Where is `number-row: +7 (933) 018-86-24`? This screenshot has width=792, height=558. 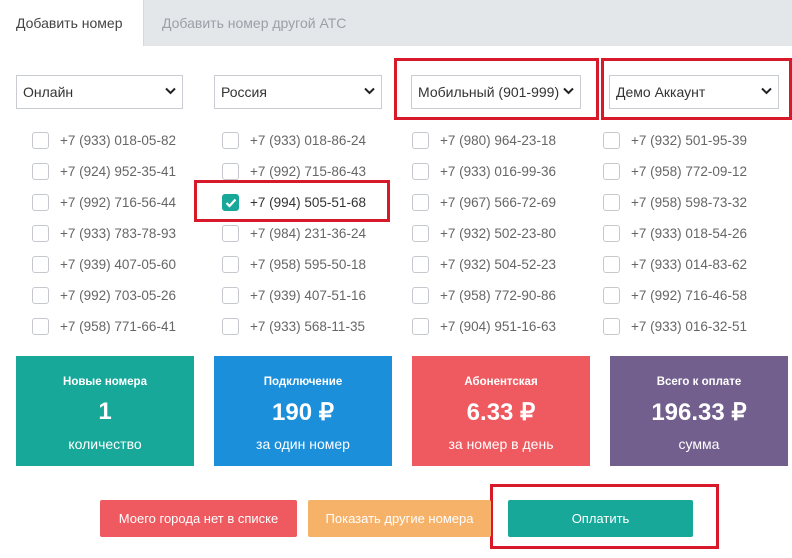
number-row: +7 (933) 018-86-24 is located at coordinates (314, 140).